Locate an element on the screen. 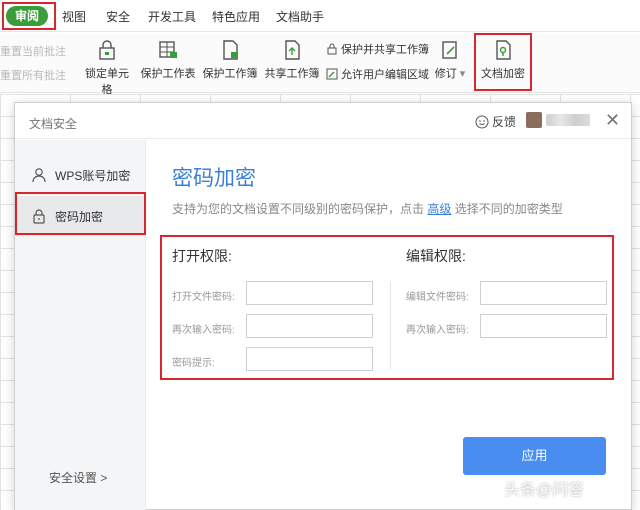 Image resolution: width=640 pixels, height=510 pixels. share-workbook-button: 共享工作簿 is located at coordinates (292, 60).